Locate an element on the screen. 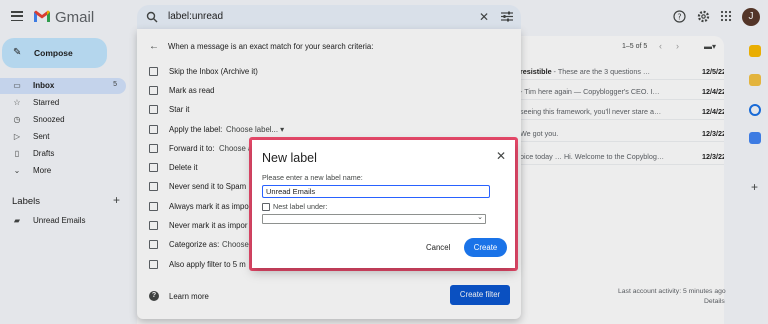 This screenshot has height=324, width=768. label-name-prompt: Please enter a new label name: is located at coordinates (312, 177).